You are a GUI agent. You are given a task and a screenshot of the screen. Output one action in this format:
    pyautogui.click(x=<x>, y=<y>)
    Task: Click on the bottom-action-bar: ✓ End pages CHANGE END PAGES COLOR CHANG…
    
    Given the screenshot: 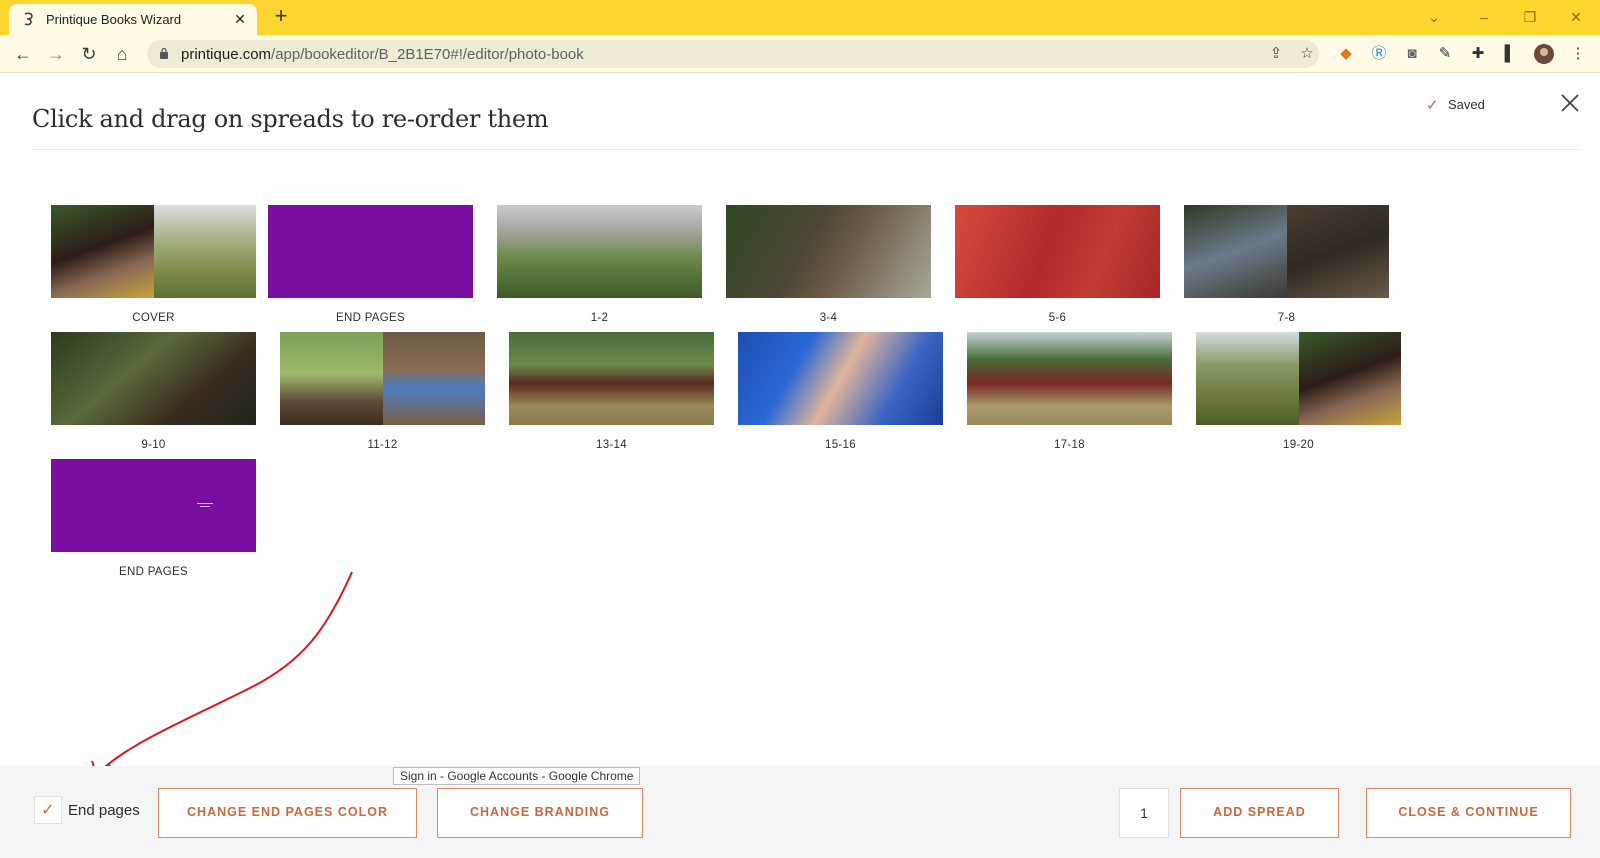 What is the action you would take?
    pyautogui.click(x=800, y=812)
    